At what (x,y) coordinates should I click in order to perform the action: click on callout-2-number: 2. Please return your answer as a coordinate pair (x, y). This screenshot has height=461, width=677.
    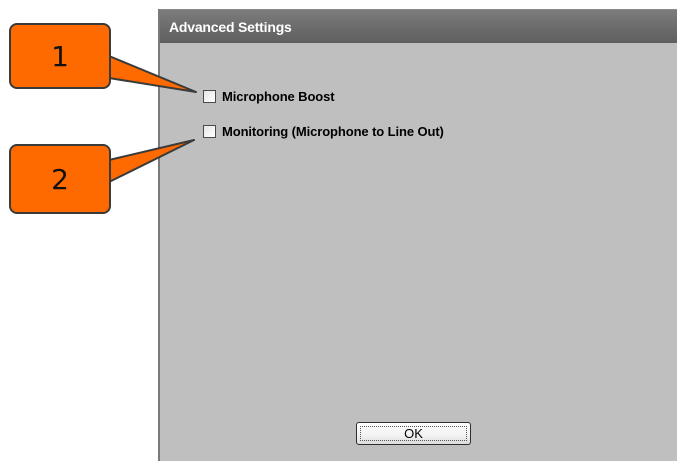
    Looking at the image, I should click on (60, 179).